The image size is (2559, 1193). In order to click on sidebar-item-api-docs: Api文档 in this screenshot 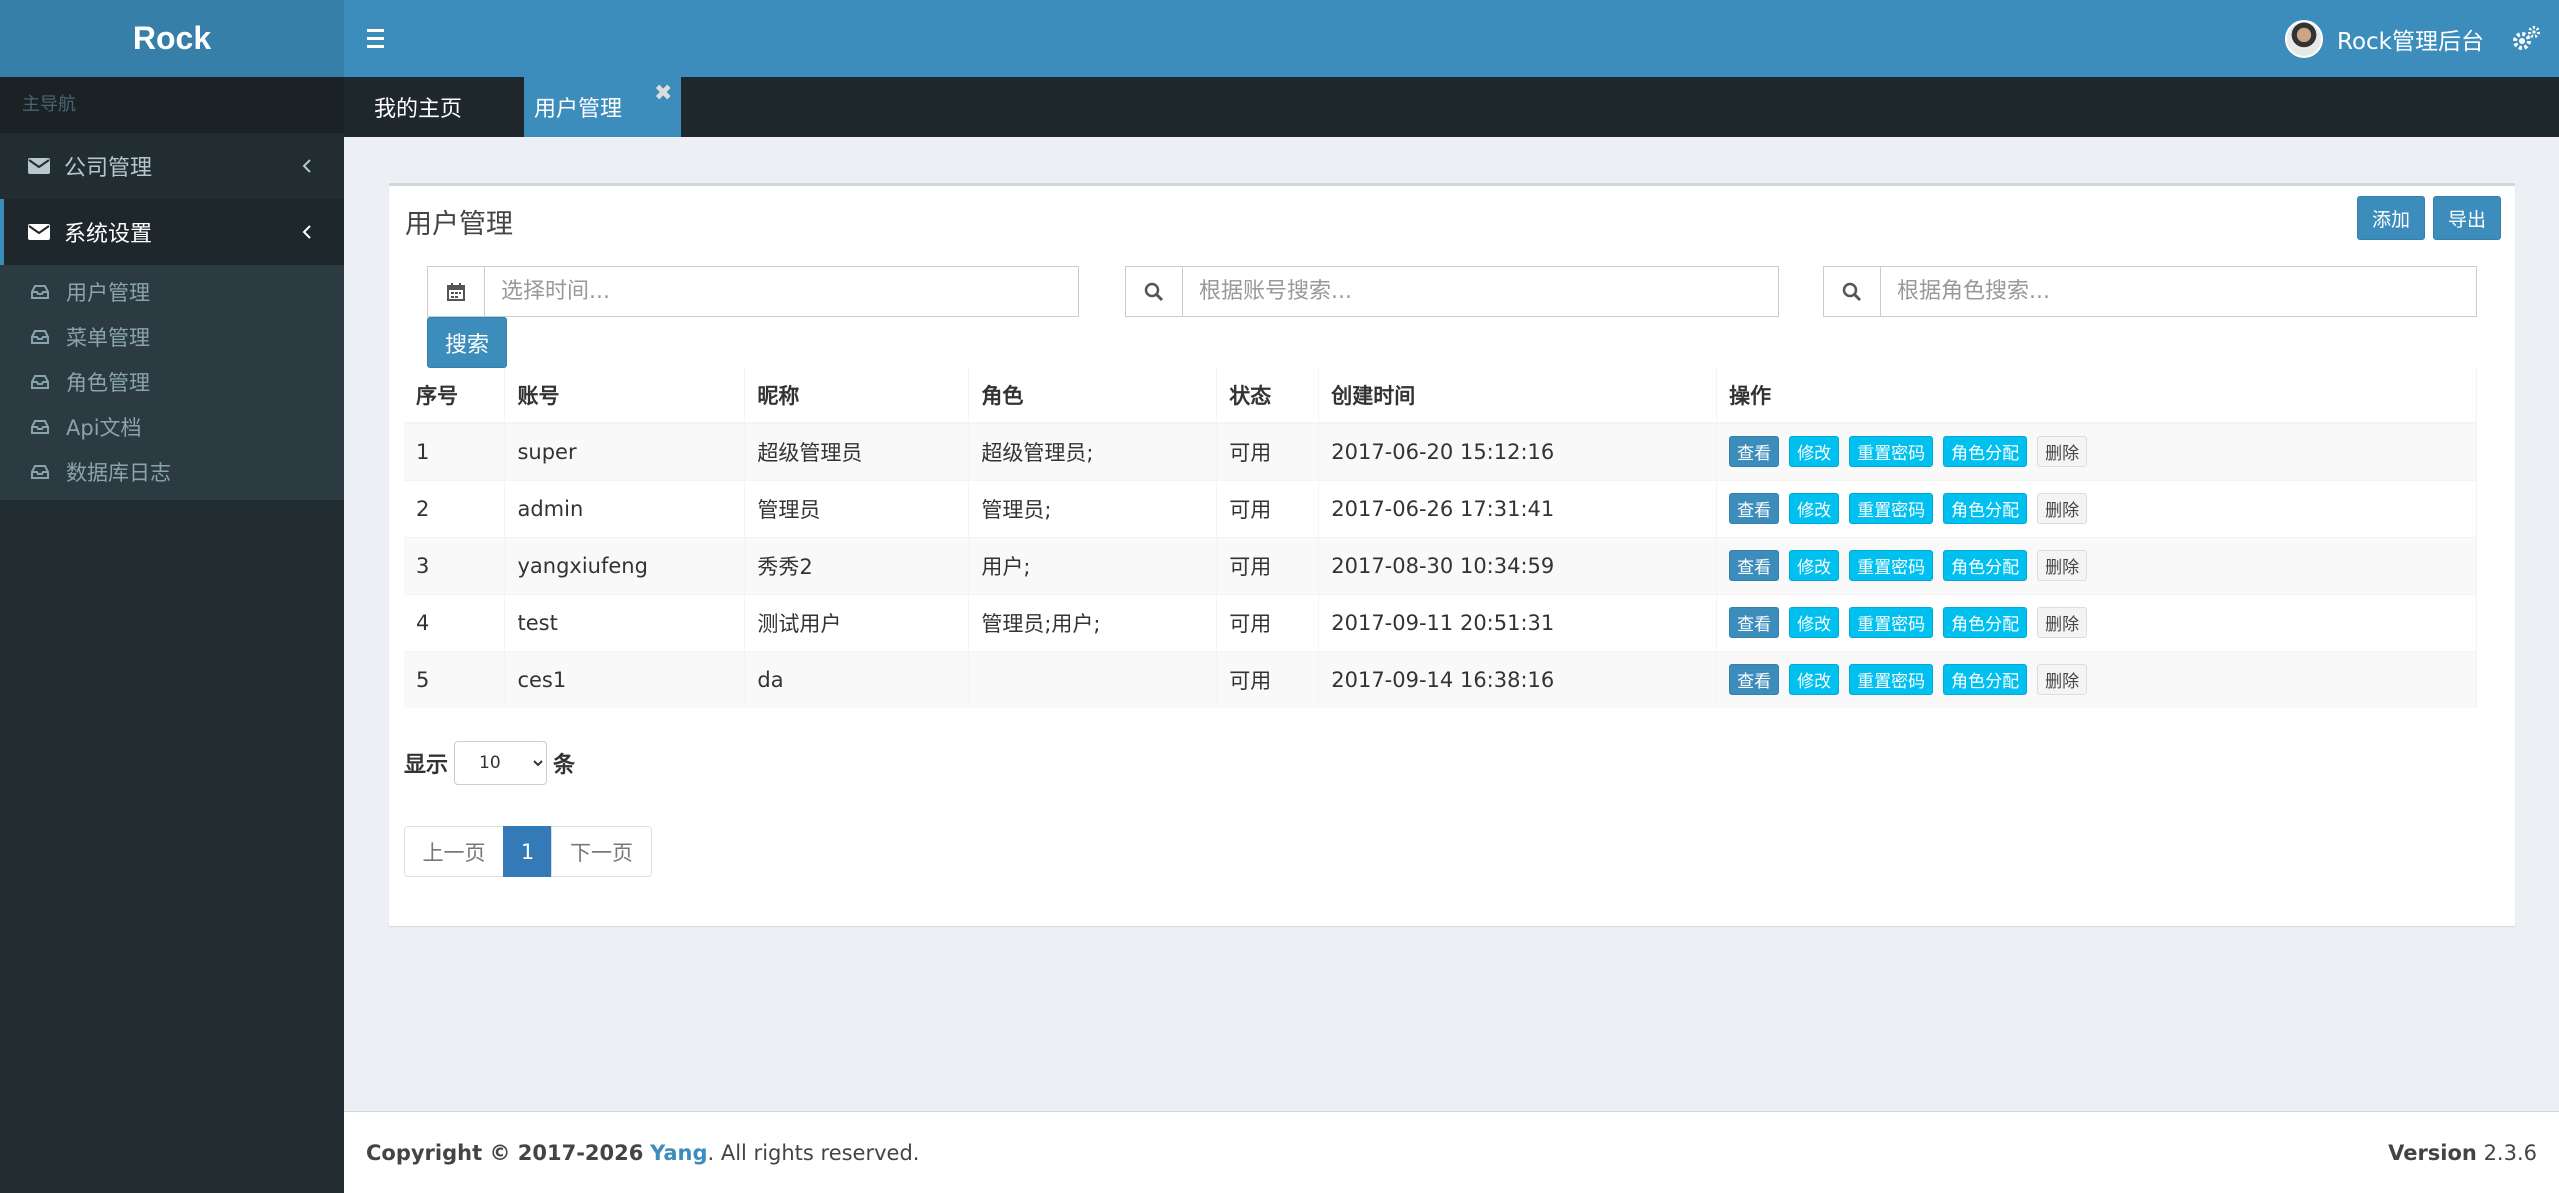, I will do `click(172, 426)`.